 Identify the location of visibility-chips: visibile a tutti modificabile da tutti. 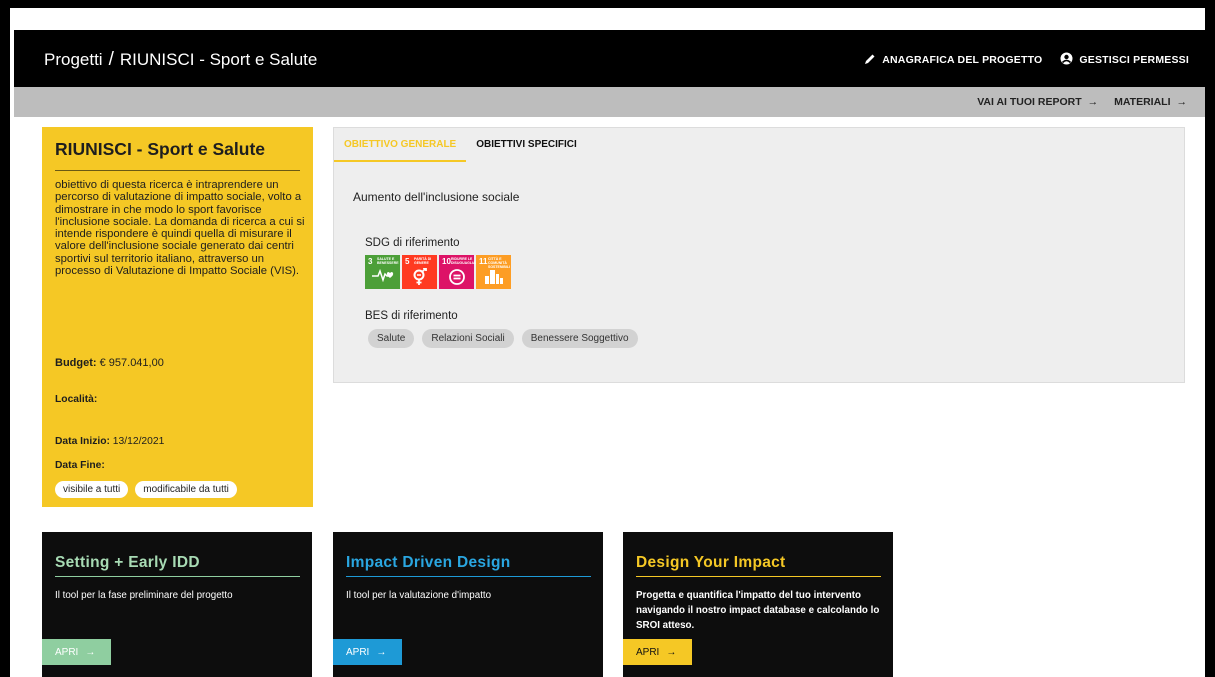
(146, 489).